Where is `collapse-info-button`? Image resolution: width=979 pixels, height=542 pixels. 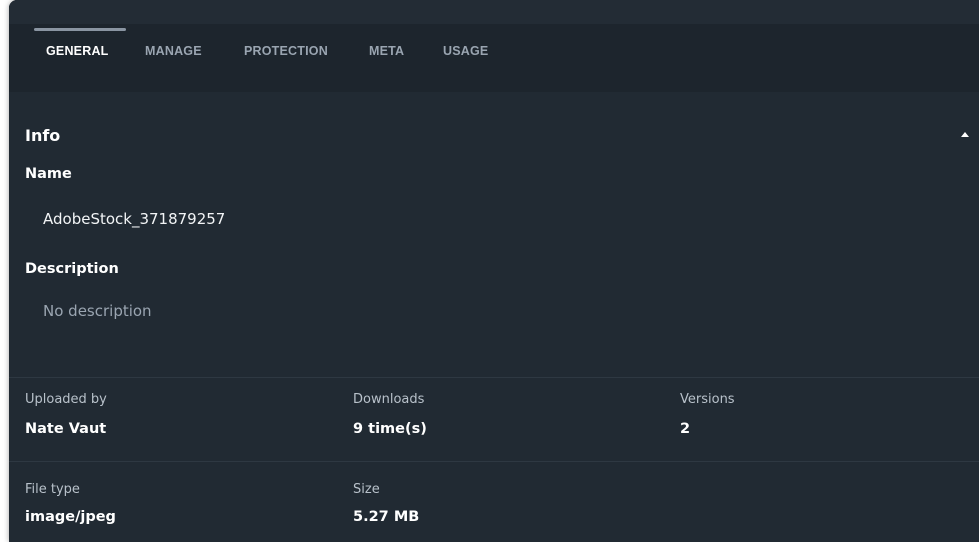
collapse-info-button is located at coordinates (965, 134).